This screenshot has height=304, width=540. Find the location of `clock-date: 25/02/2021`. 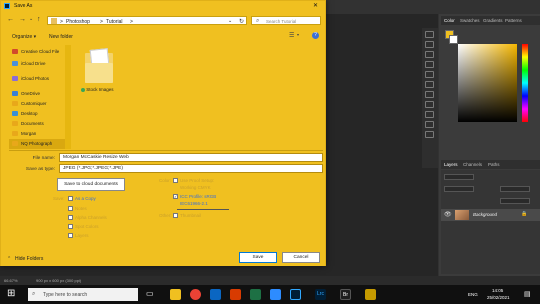

clock-date: 25/02/2021 is located at coordinates (498, 297).